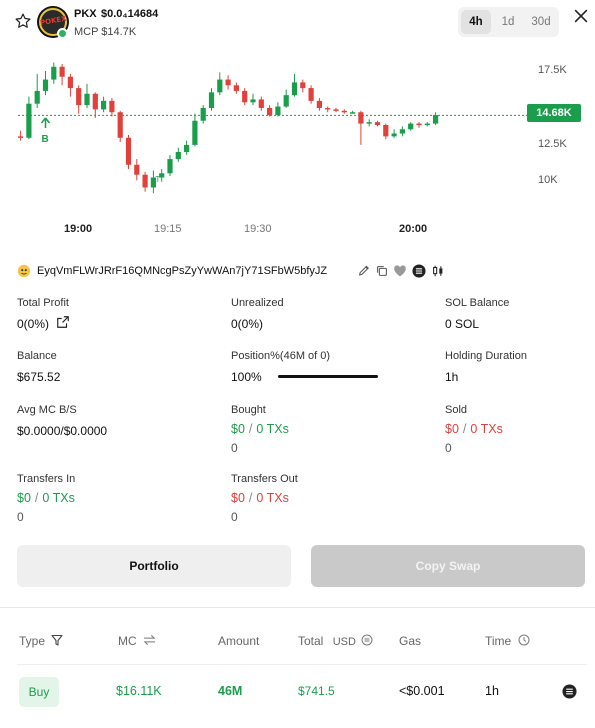  What do you see at coordinates (39, 377) in the screenshot?
I see `balance-value: $675.52` at bounding box center [39, 377].